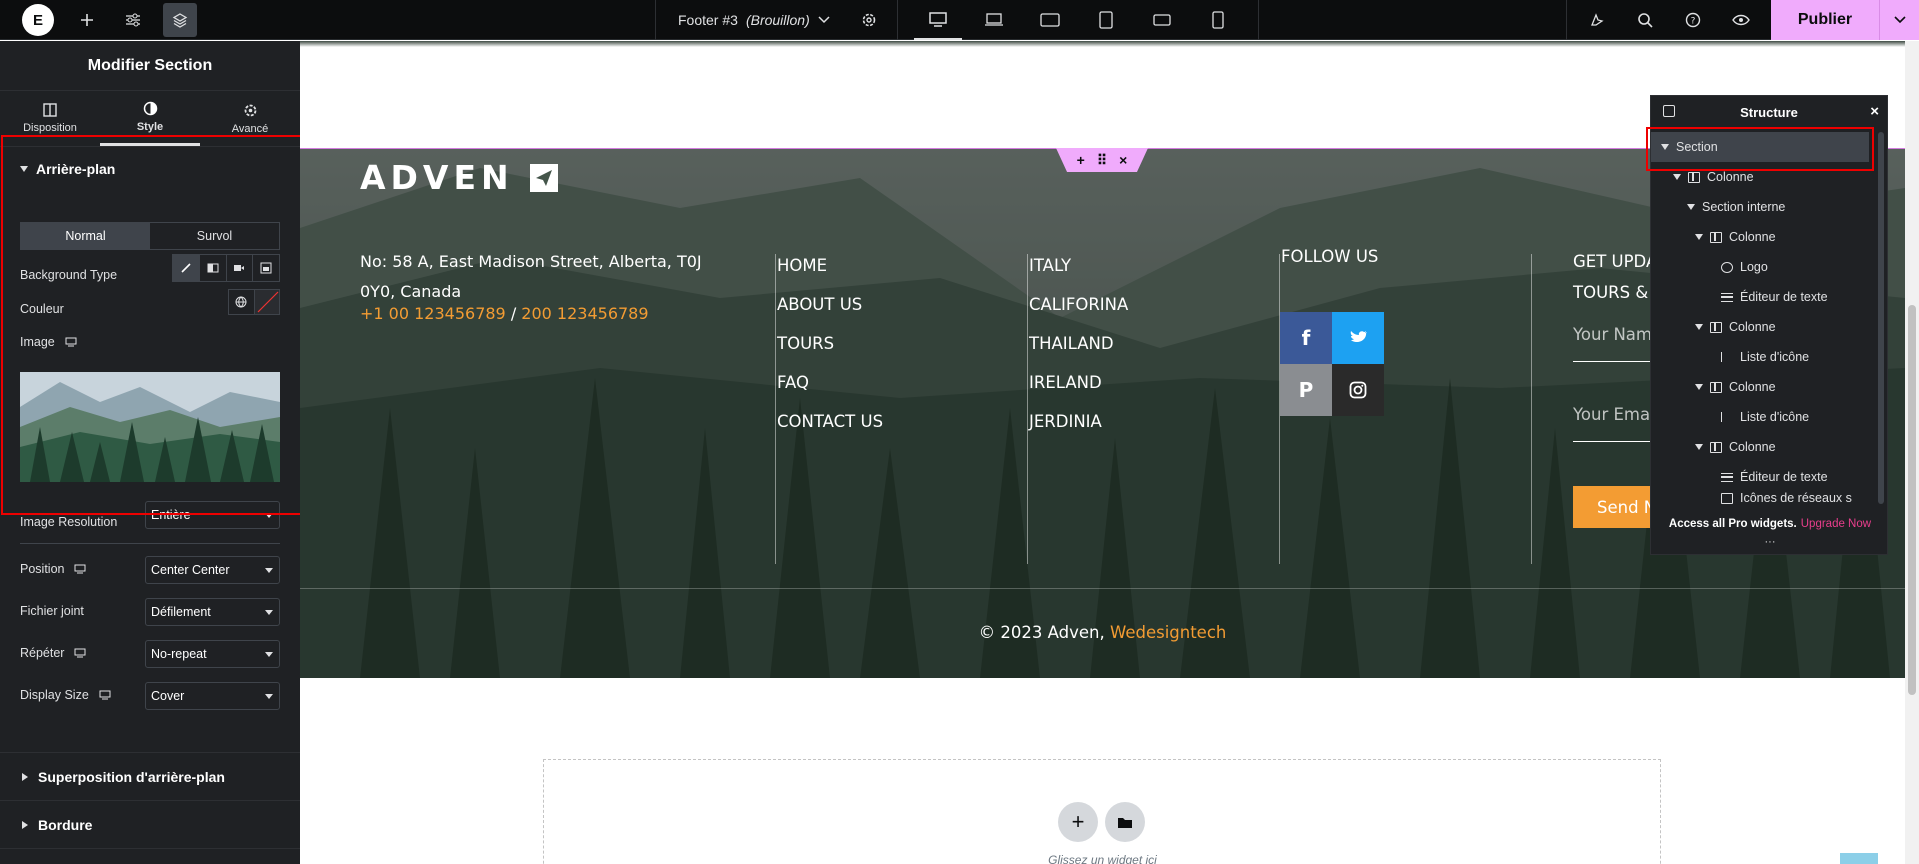 Image resolution: width=1919 pixels, height=864 pixels. I want to click on link-about: ABOUT US, so click(830, 304).